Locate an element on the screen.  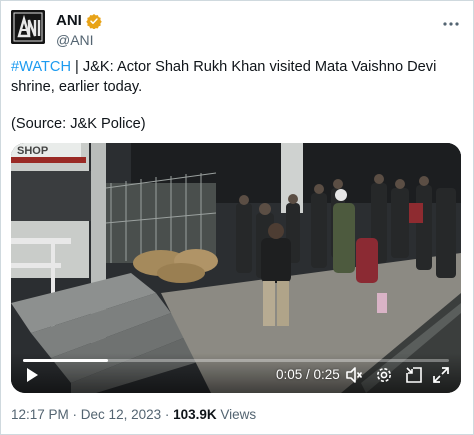
verified-badge-icon is located at coordinates (94, 21).